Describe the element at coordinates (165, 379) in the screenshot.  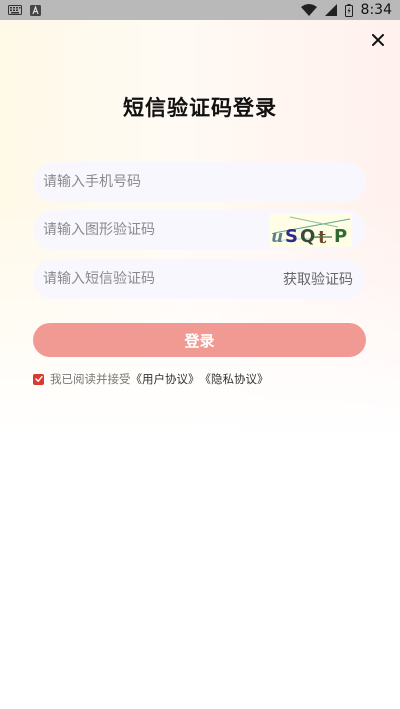
I see `user-agreement-link: 《用户协议》` at that location.